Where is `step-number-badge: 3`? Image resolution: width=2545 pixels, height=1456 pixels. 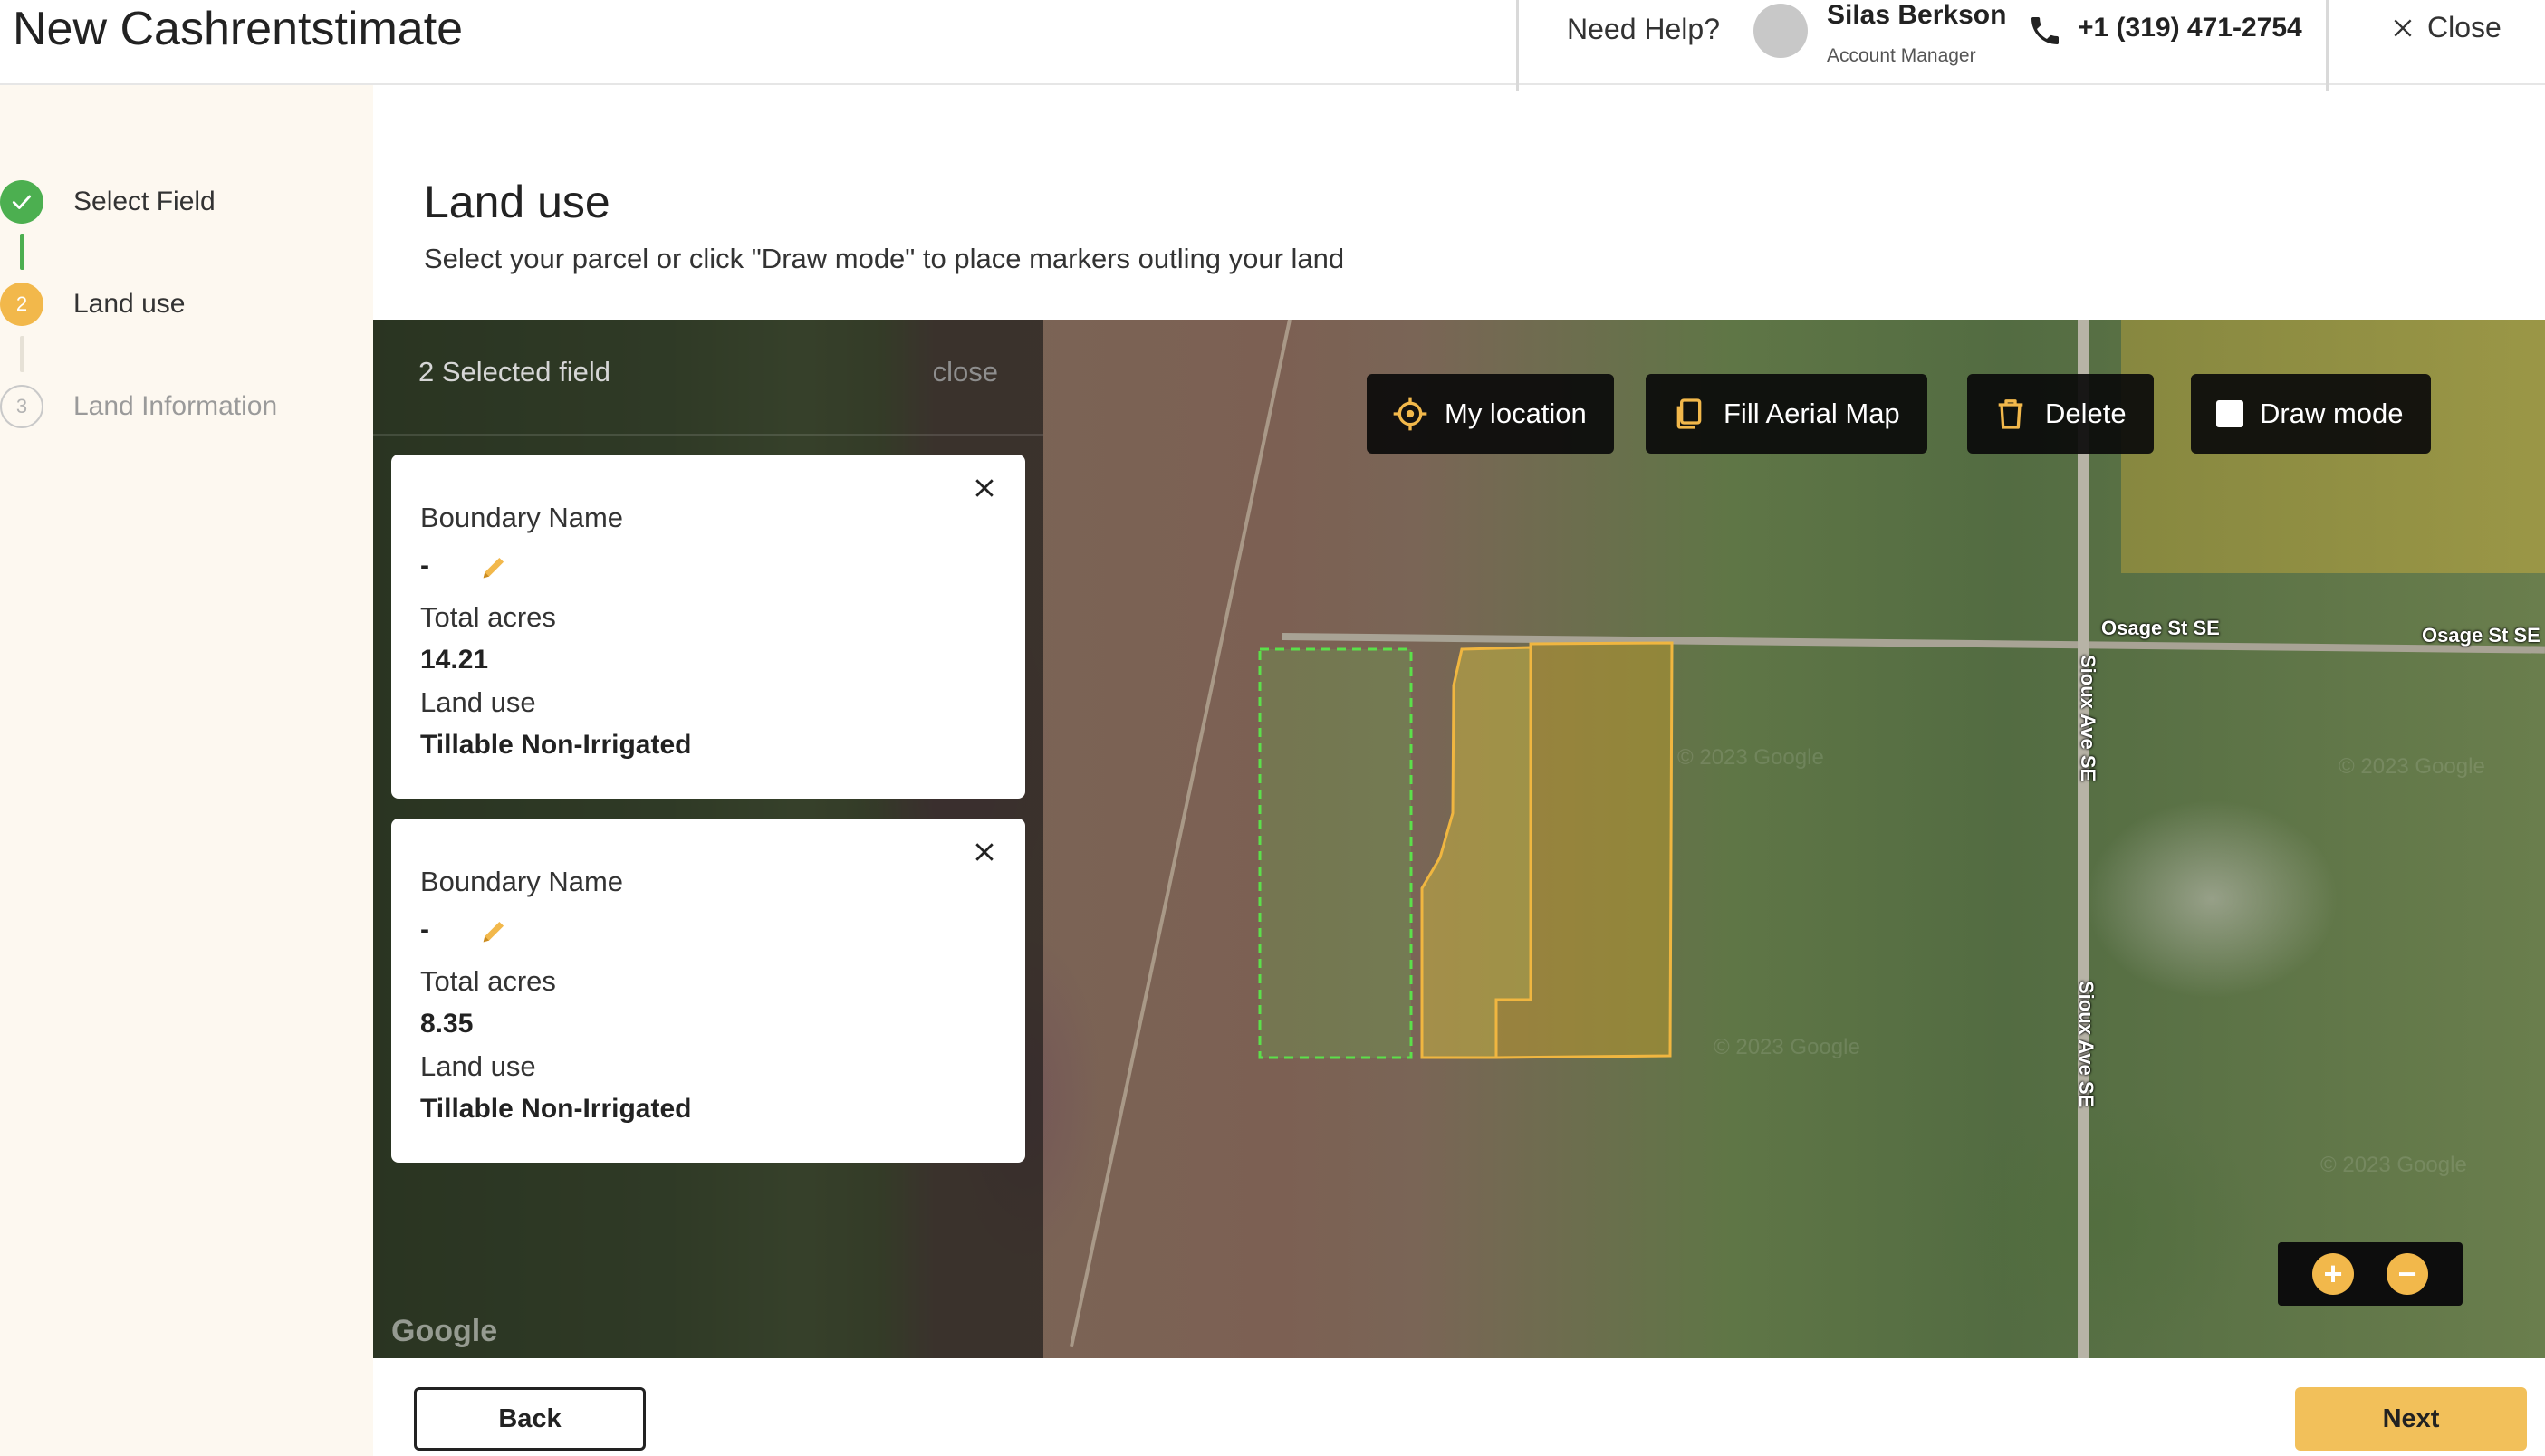 step-number-badge: 3 is located at coordinates (21, 406).